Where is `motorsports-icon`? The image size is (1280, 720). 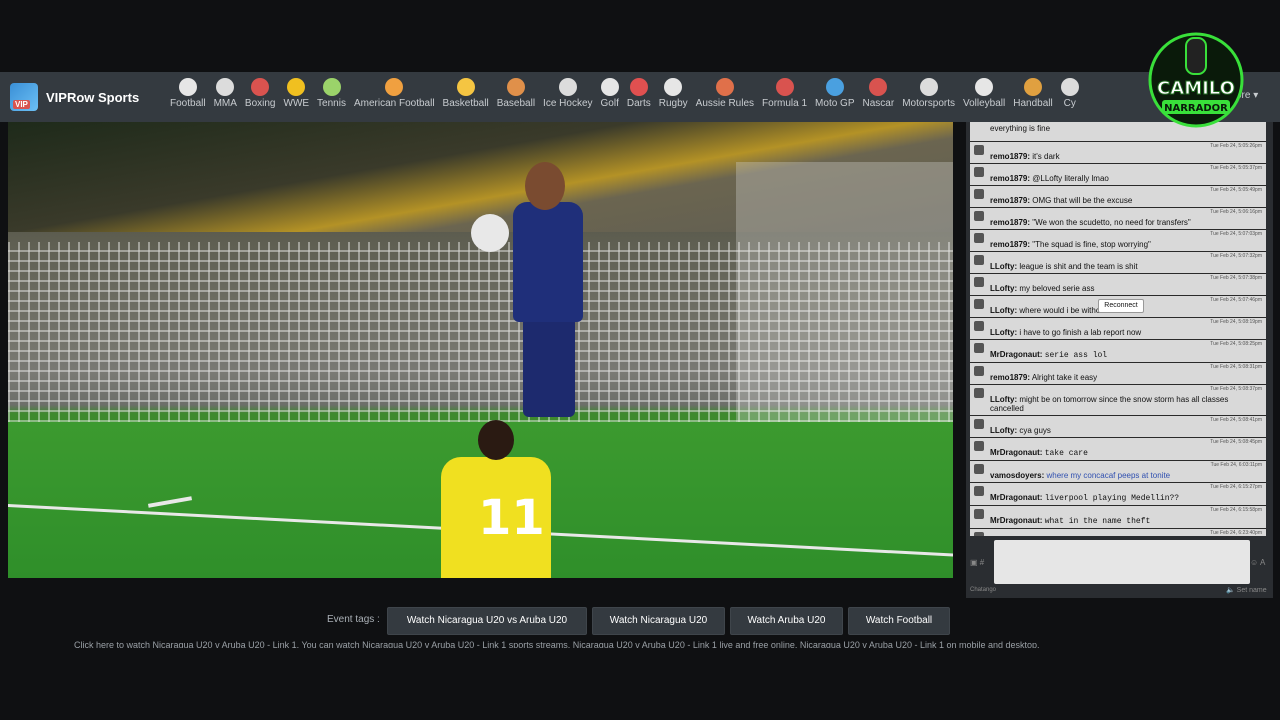 motorsports-icon is located at coordinates (928, 87).